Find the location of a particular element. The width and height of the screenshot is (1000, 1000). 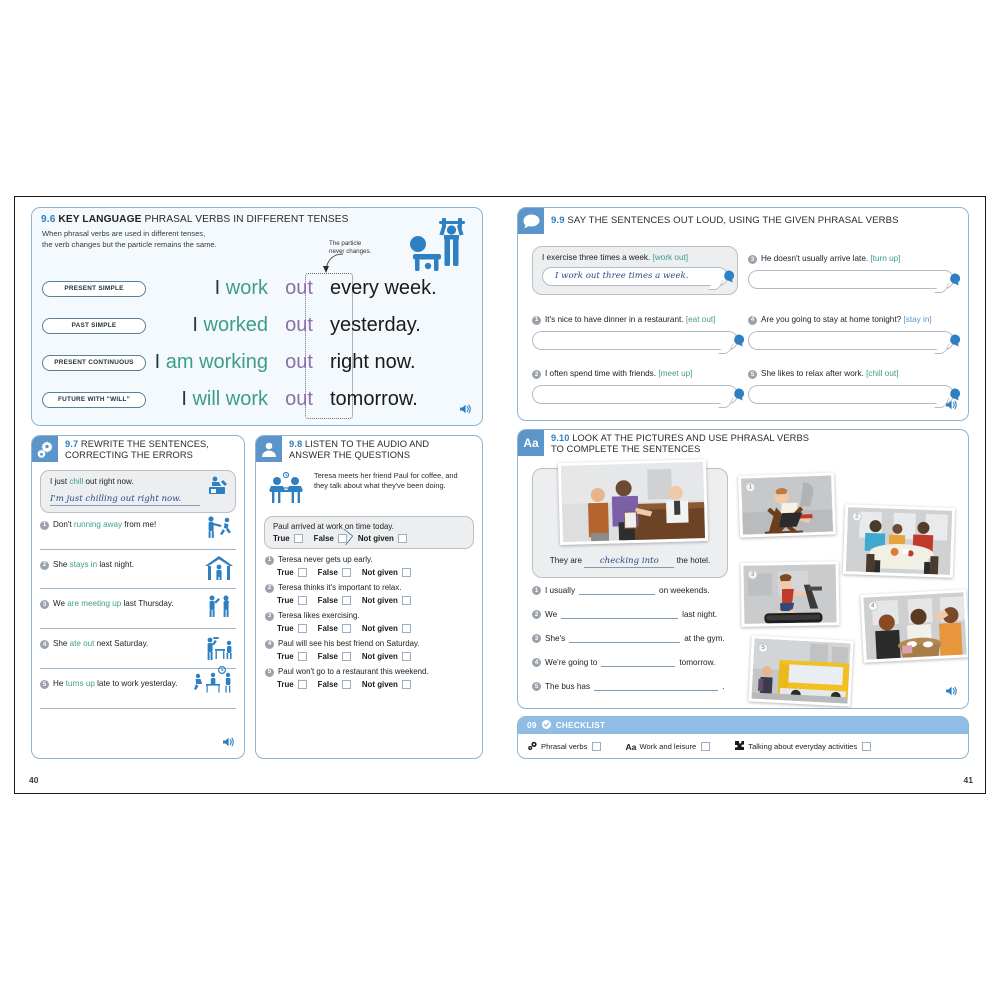

sentence-post: tomorrow. is located at coordinates (697, 662).